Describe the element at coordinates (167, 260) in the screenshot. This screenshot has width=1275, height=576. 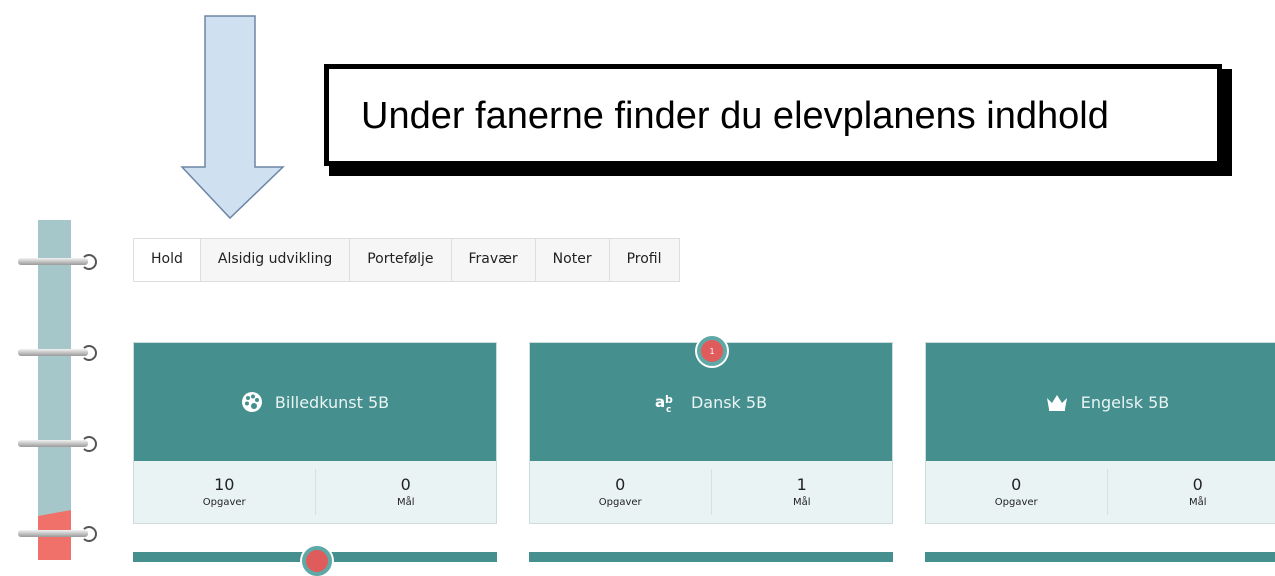
I see `tab-hold: Hold` at that location.